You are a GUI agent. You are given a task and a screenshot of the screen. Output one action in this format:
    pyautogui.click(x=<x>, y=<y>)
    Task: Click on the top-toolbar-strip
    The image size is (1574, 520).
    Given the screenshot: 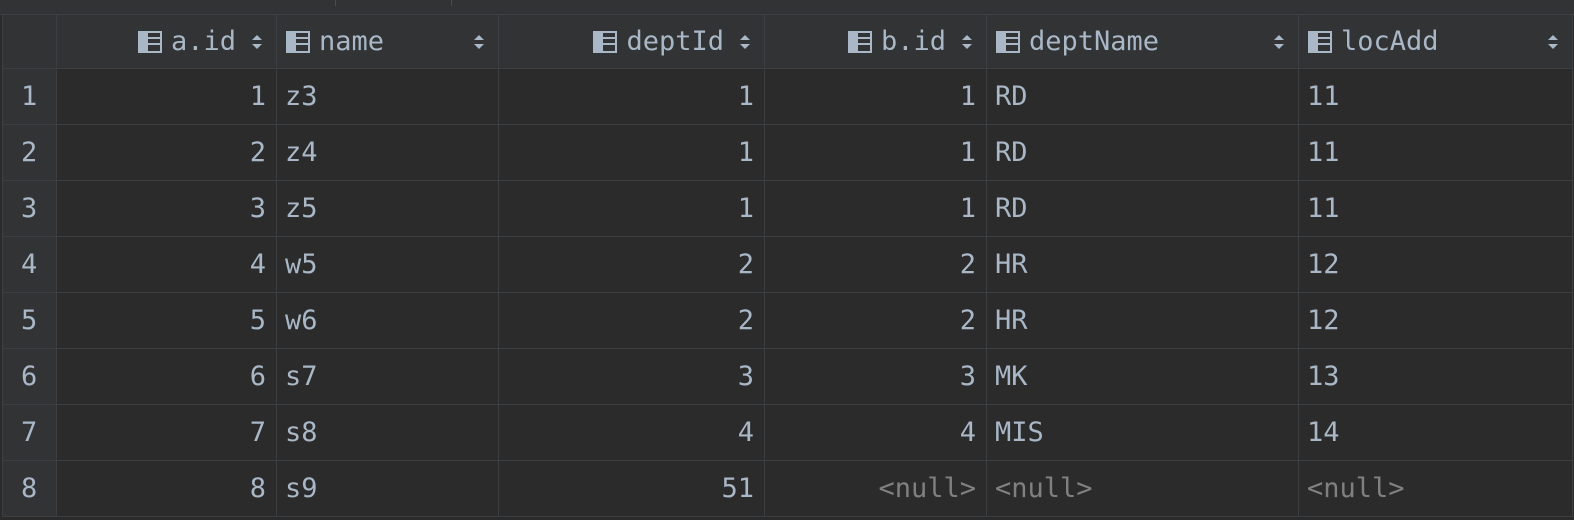 What is the action you would take?
    pyautogui.click(x=787, y=7)
    